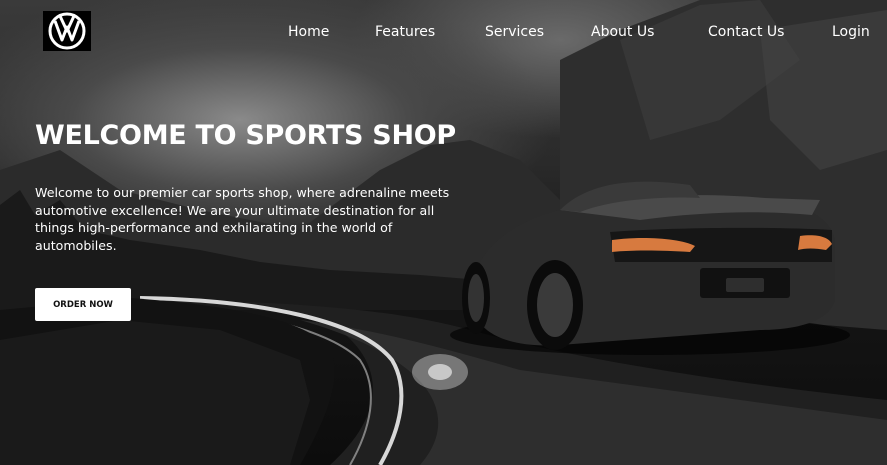  What do you see at coordinates (405, 32) in the screenshot?
I see `nav-features-link: Features` at bounding box center [405, 32].